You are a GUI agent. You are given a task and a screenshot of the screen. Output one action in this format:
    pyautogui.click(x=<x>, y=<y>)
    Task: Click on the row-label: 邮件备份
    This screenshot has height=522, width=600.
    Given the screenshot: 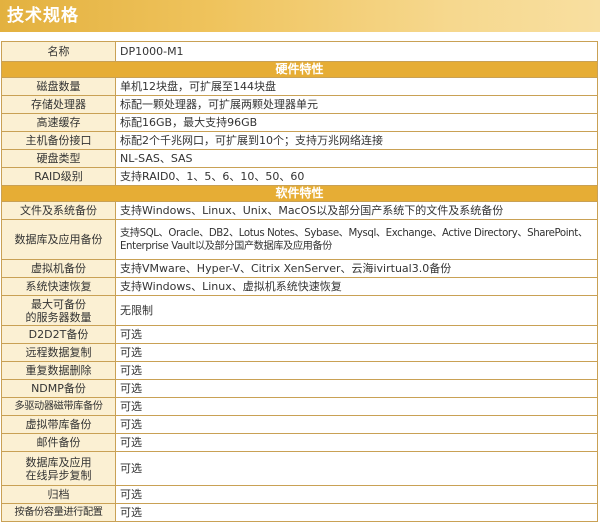 What is the action you would take?
    pyautogui.click(x=58, y=442)
    